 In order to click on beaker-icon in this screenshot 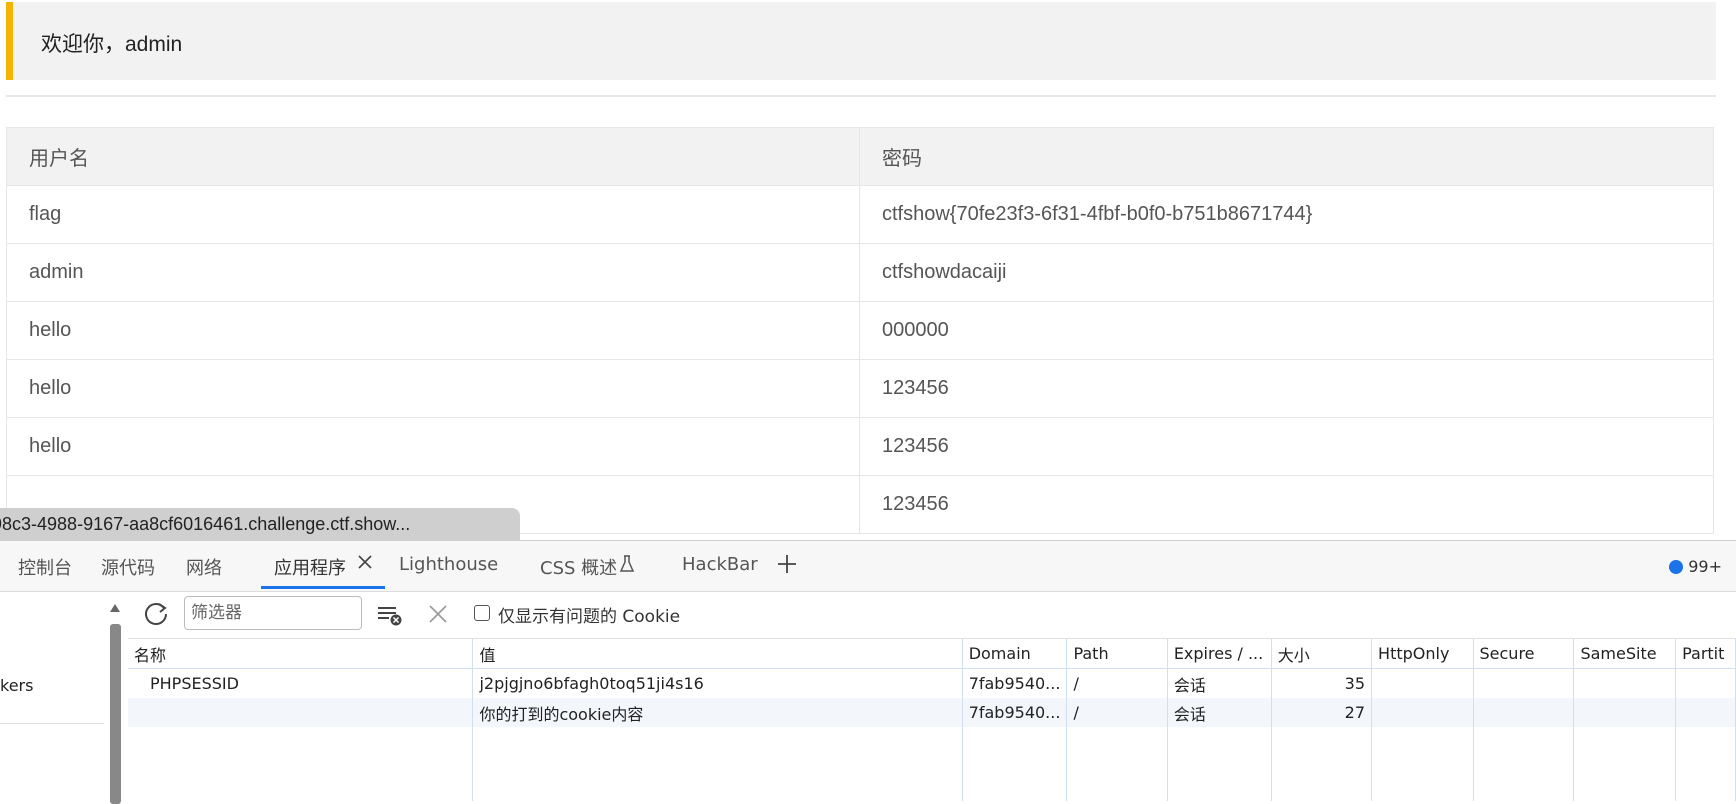, I will do `click(627, 566)`.